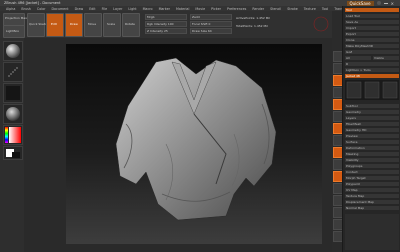  Describe the element at coordinates (112, 25) in the screenshot. I see `scale-button: Scale` at that location.